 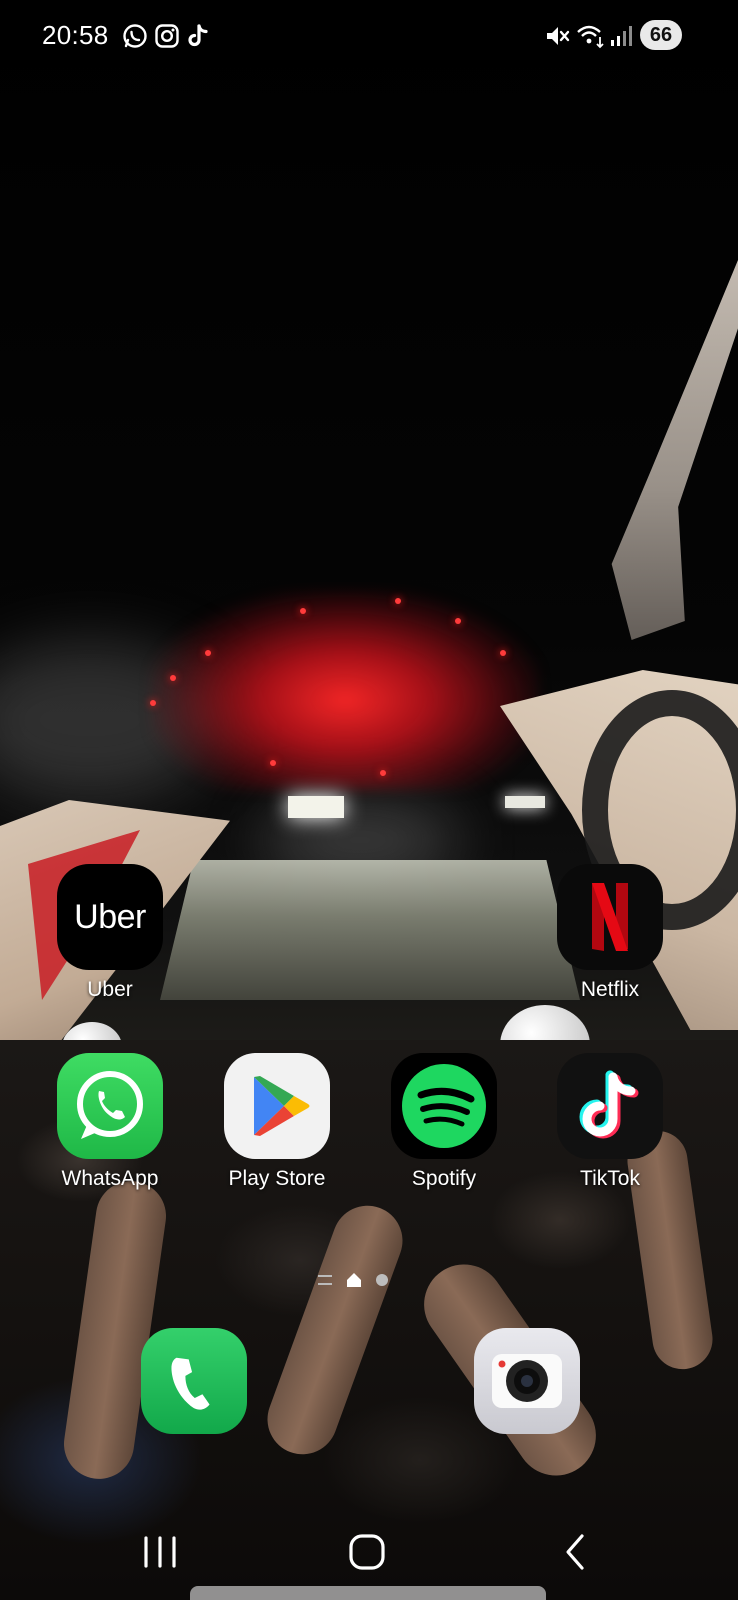 I want to click on uber-icon: Uber, so click(x=110, y=917).